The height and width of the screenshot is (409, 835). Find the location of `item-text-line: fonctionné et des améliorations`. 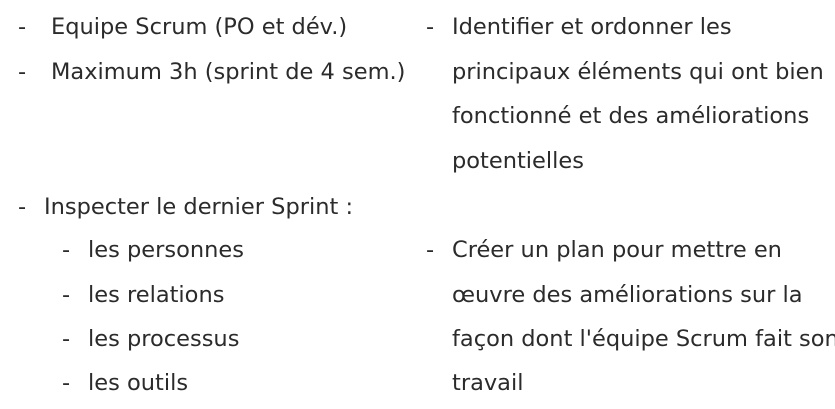

item-text-line: fonctionné et des améliorations is located at coordinates (631, 116).